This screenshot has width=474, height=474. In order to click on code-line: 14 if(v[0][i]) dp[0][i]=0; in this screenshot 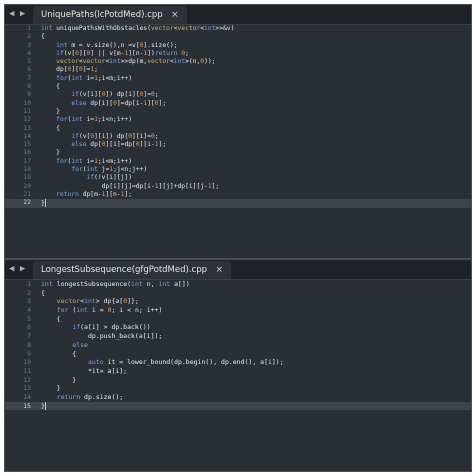, I will do `click(238, 137)`.